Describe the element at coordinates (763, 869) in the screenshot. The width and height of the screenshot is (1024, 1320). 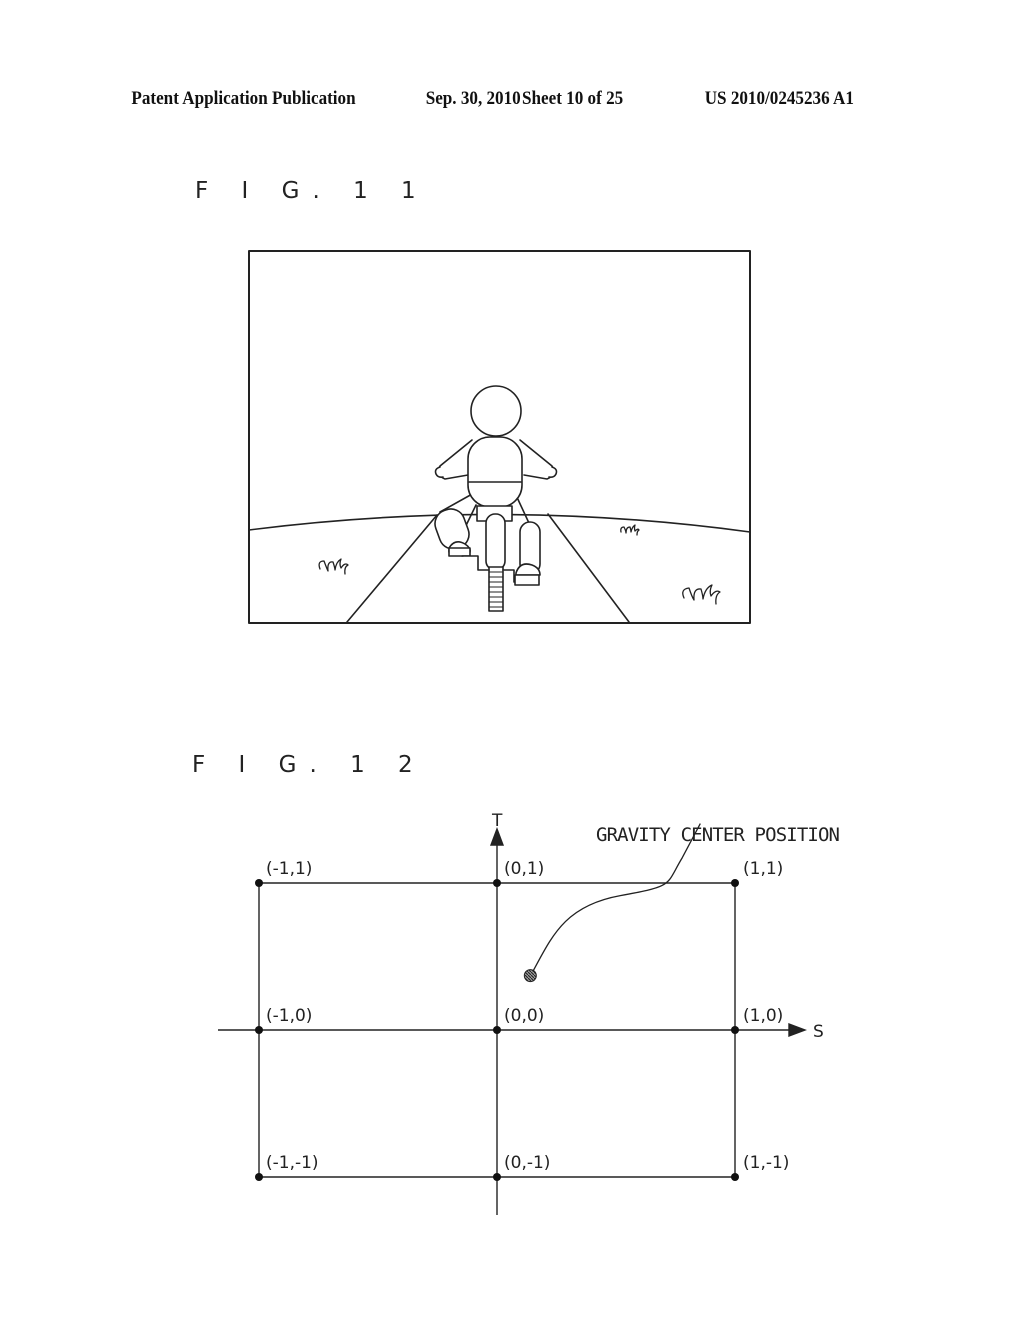
I see `point-label: (1,1)` at that location.